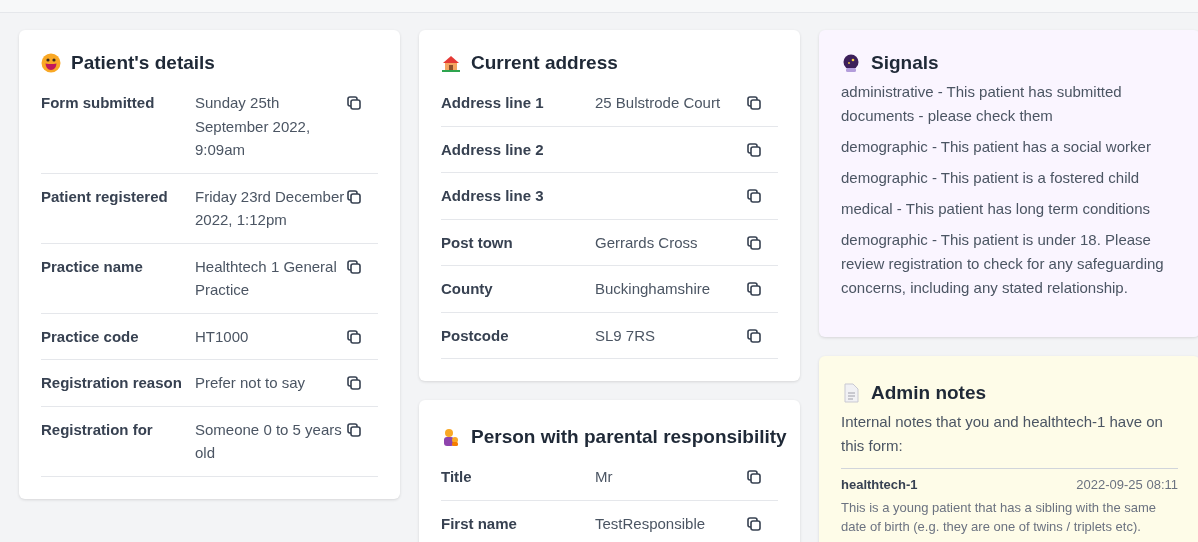 Image resolution: width=1198 pixels, height=542 pixels. What do you see at coordinates (222, 336) in the screenshot?
I see `field-value: HT1000` at bounding box center [222, 336].